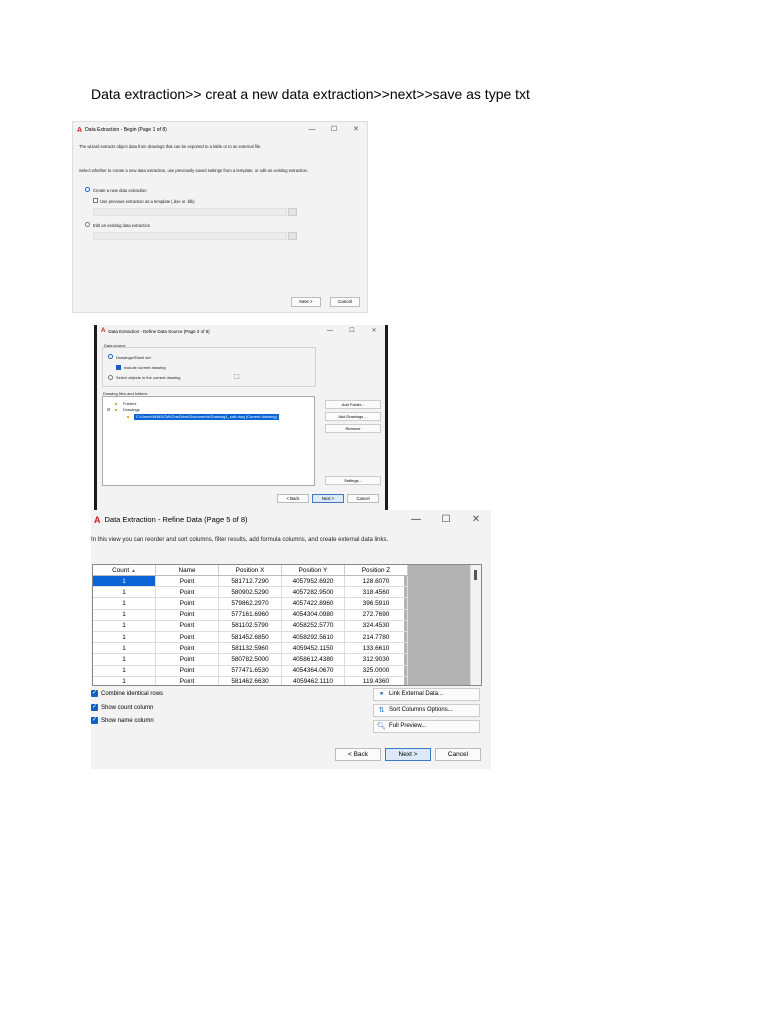 Image resolution: width=768 pixels, height=1024 pixels. What do you see at coordinates (376, 581) in the screenshot?
I see `table-cell: 128.6070` at bounding box center [376, 581].